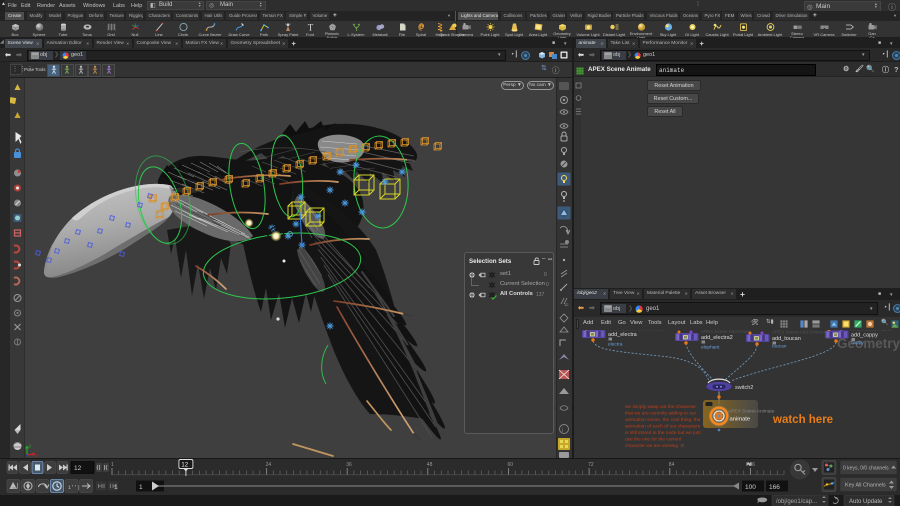 The width and height of the screenshot is (900, 506). Describe the element at coordinates (430, 465) in the screenshot. I see `svg-text: 48` at that location.